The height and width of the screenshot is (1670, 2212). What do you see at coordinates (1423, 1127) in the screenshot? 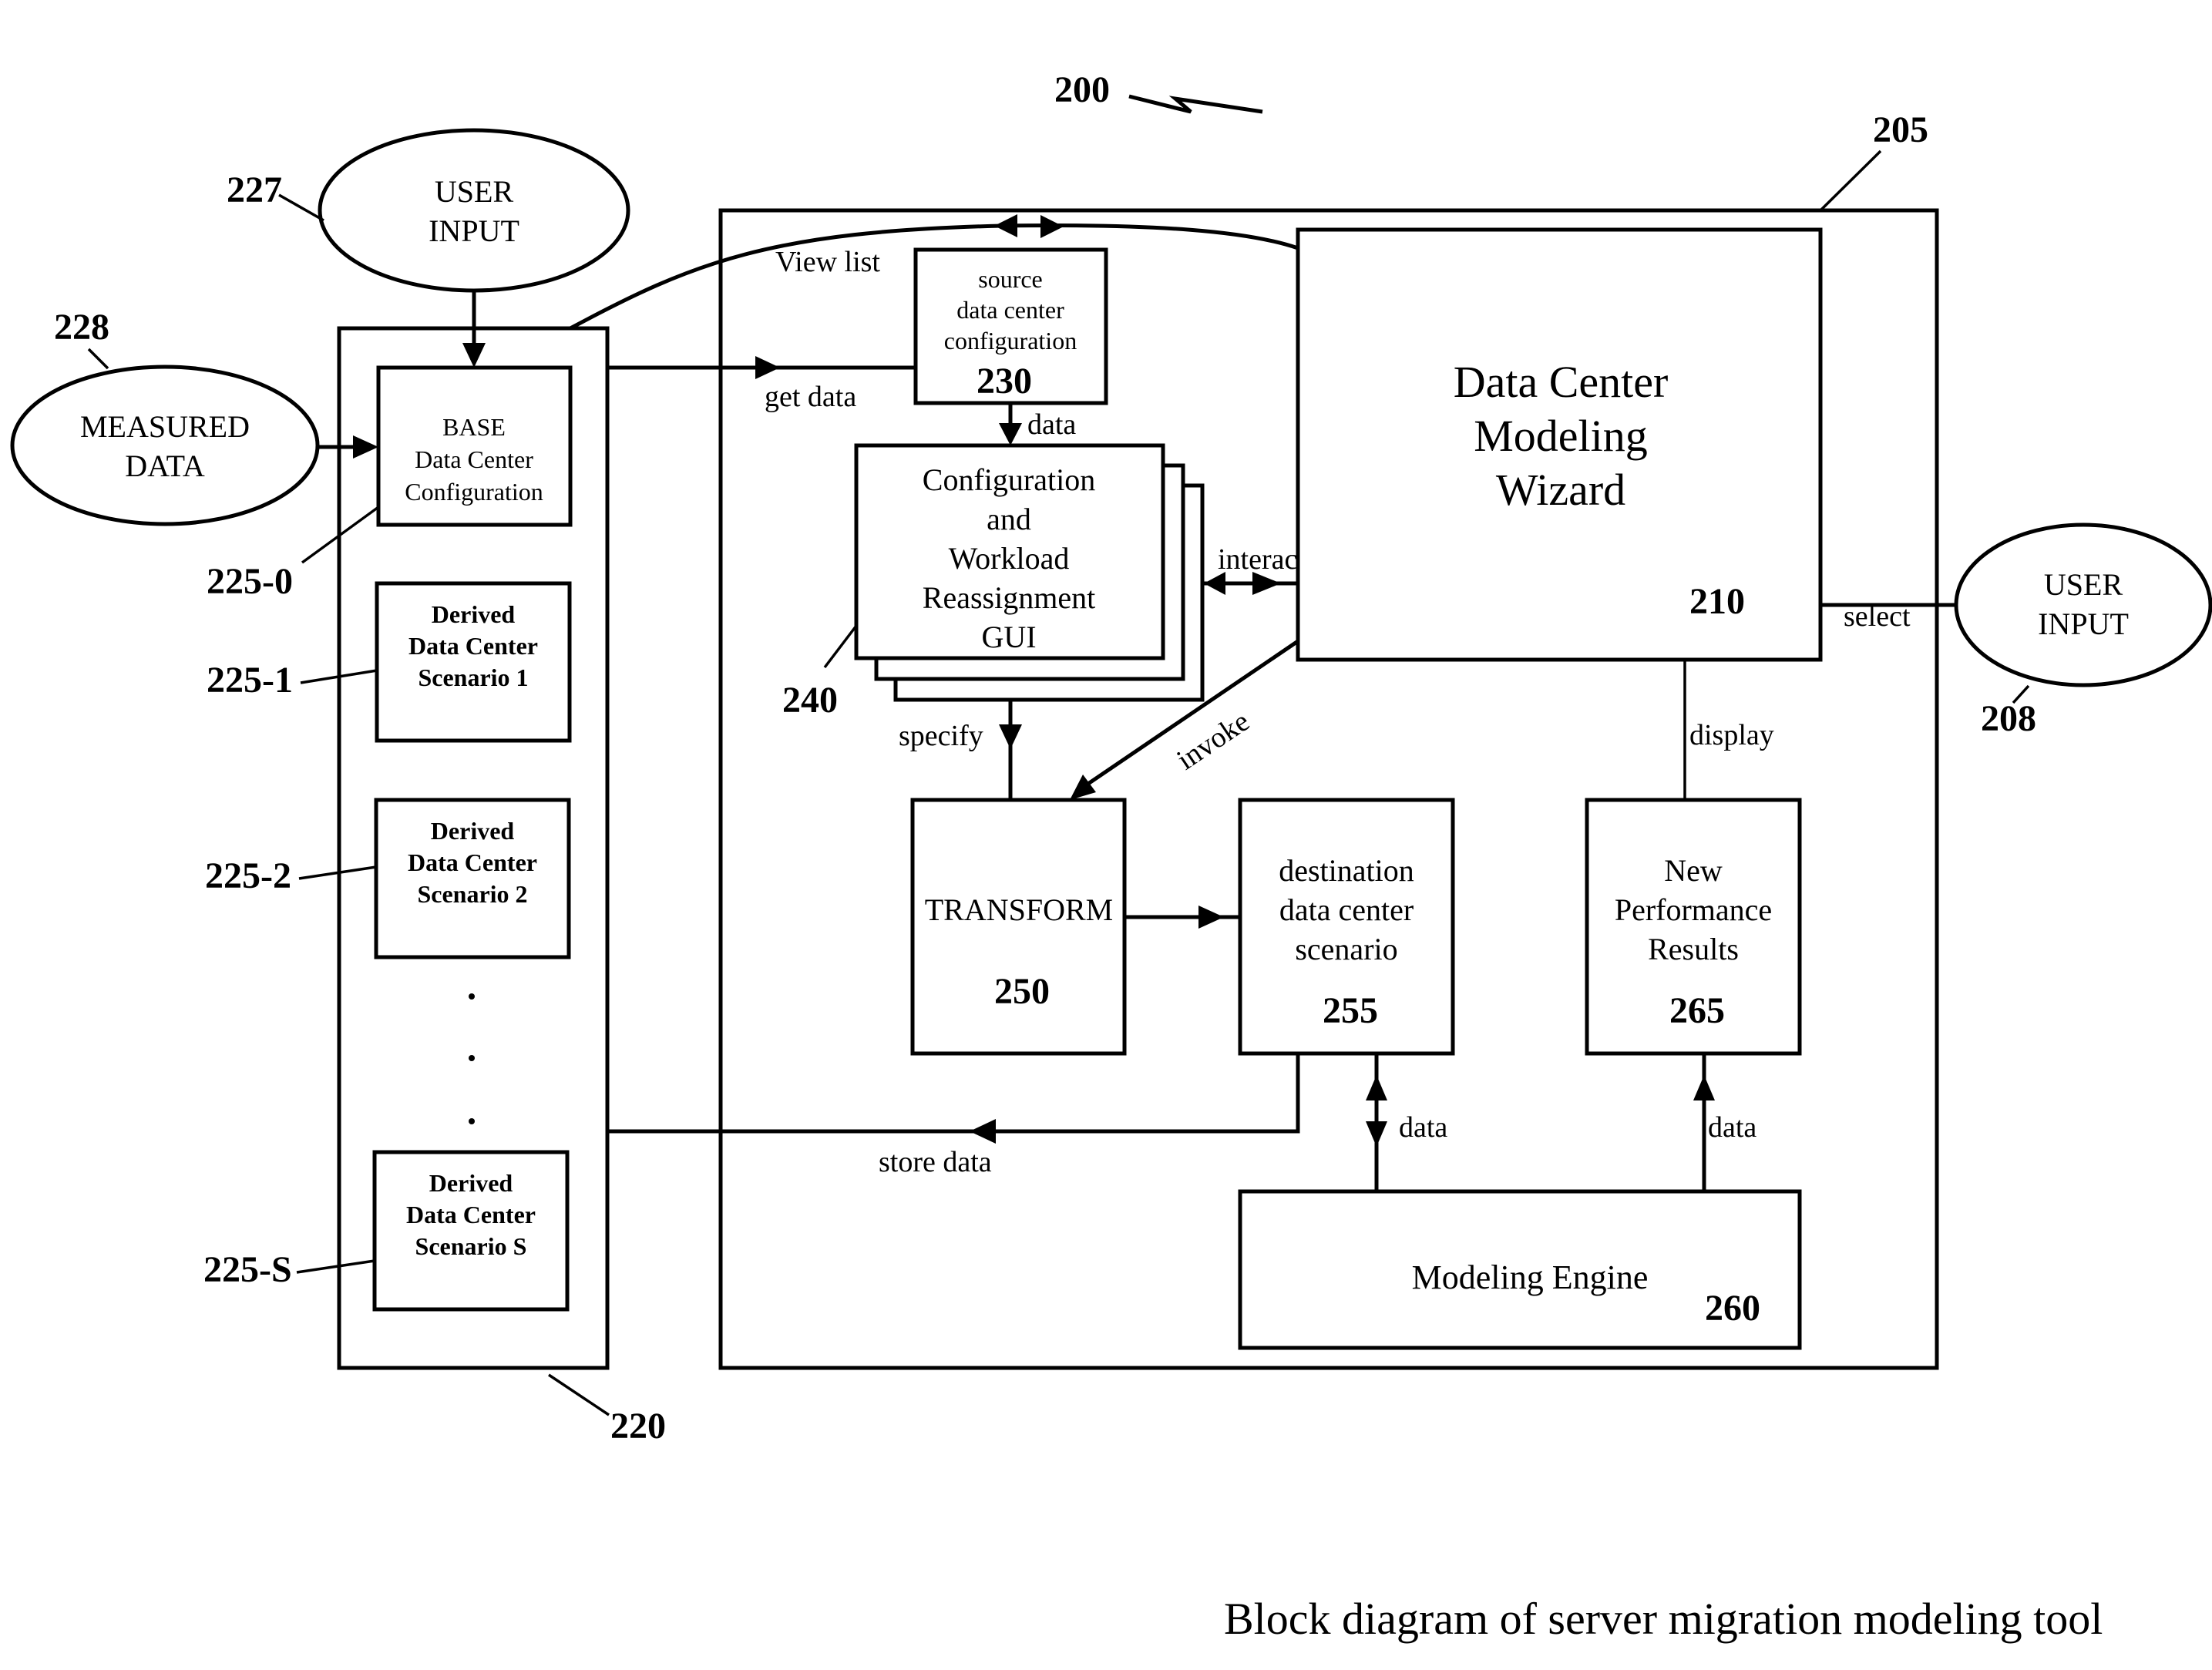
I see `engine-dest-data-label: data` at bounding box center [1423, 1127].